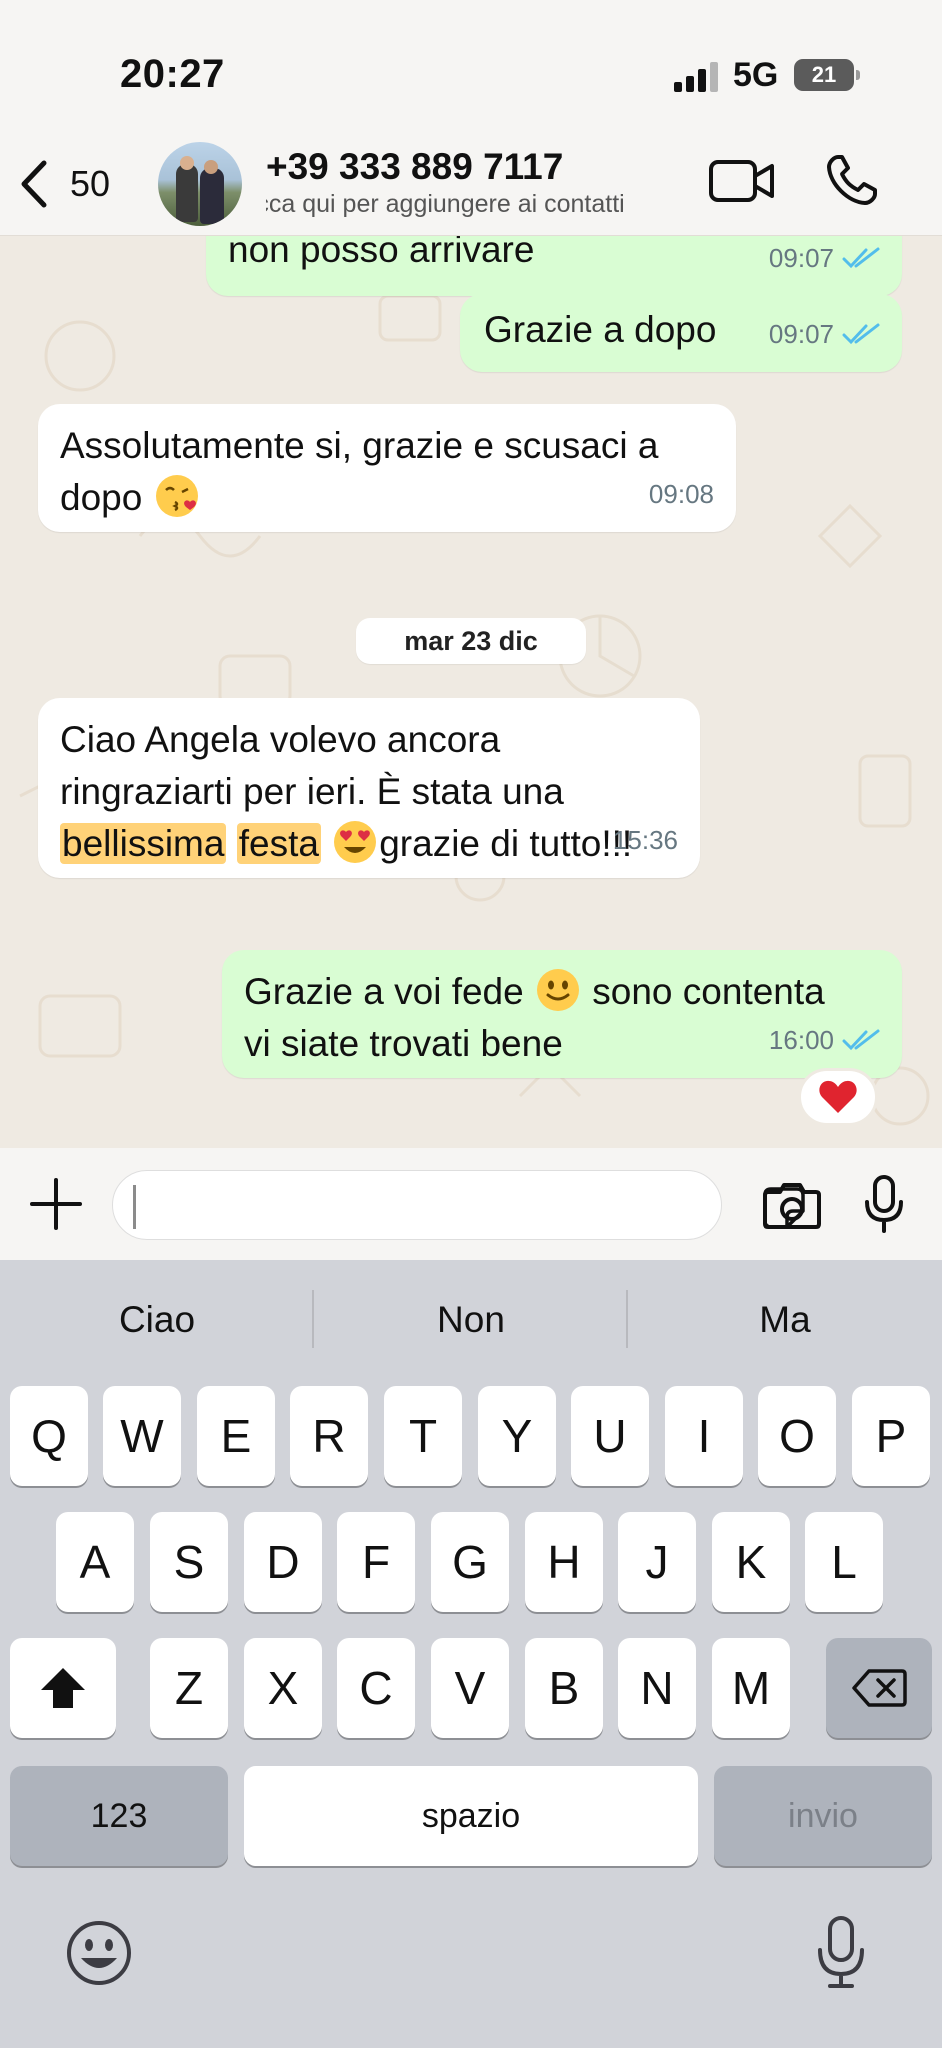 This screenshot has height=2048, width=942. What do you see at coordinates (792, 1205) in the screenshot?
I see `camera-icon` at bounding box center [792, 1205].